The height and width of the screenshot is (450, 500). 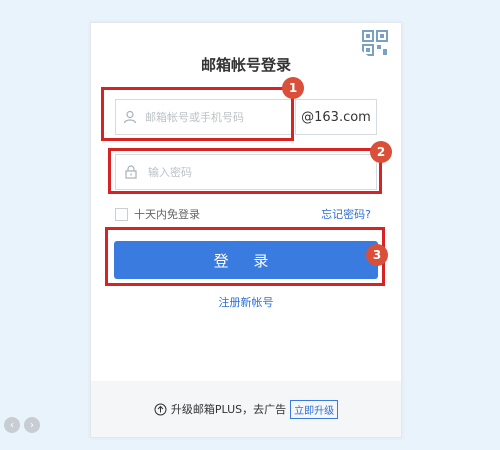 What do you see at coordinates (228, 409) in the screenshot?
I see `upgrade-text: 升级邮箱PLUS，去广告` at bounding box center [228, 409].